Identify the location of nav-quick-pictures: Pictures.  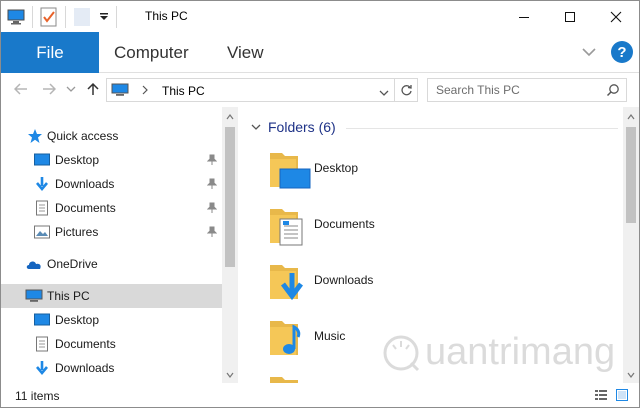
(111, 232).